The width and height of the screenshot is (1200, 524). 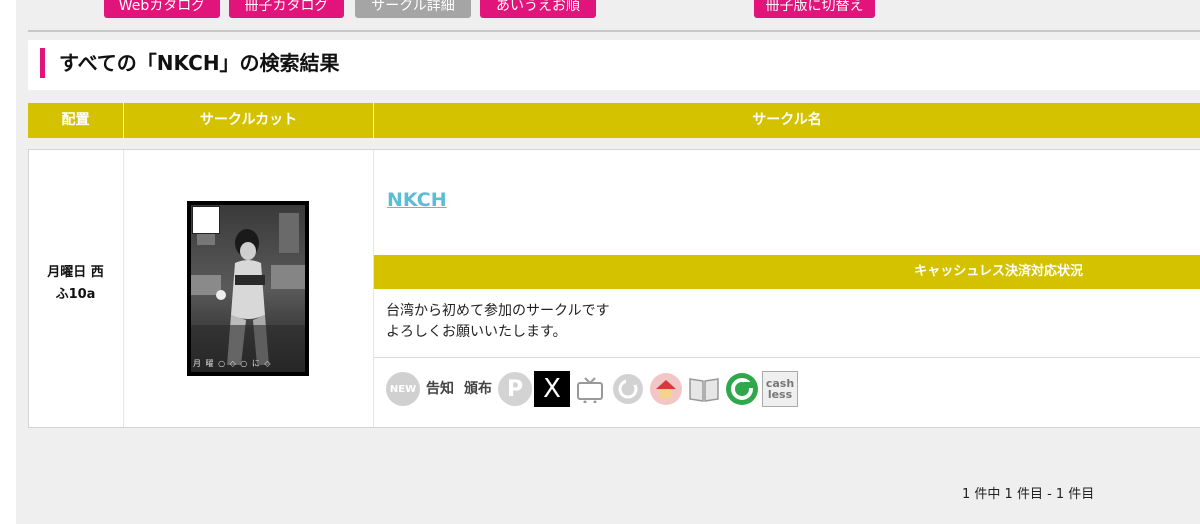 I want to click on booklet-catalog-button: 冊子カタログ, so click(x=286, y=9).